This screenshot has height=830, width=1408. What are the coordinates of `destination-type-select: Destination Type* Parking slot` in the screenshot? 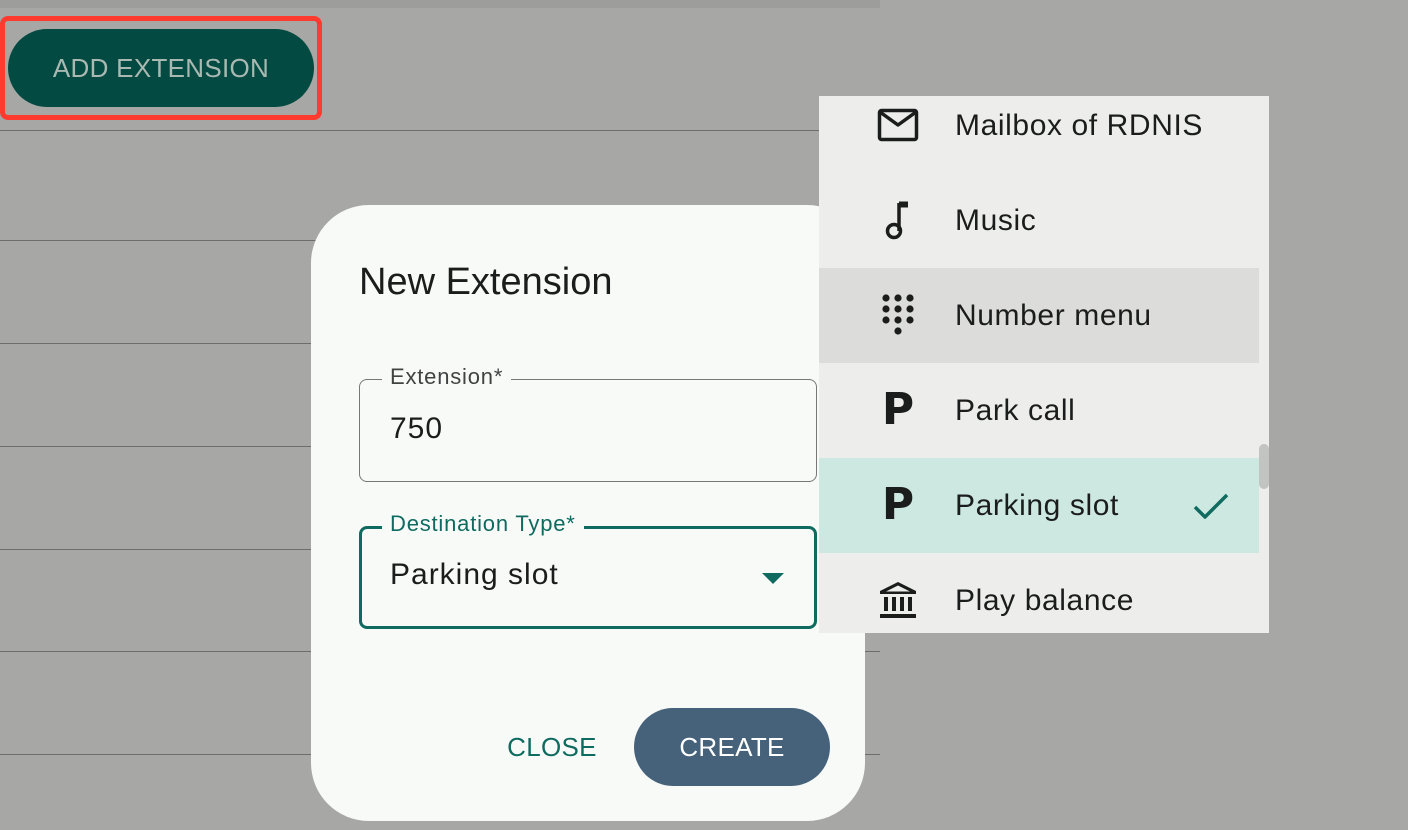 It's located at (588, 570).